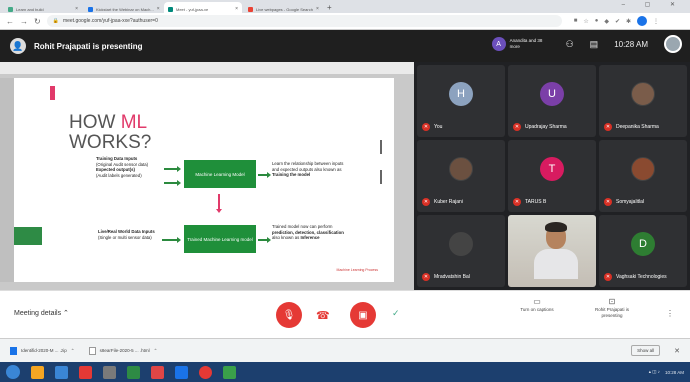 Image resolution: width=690 pixels, height=382 pixels. What do you see at coordinates (41, 313) in the screenshot?
I see `meeting-details-button: Meeting details ⌃` at bounding box center [41, 313].